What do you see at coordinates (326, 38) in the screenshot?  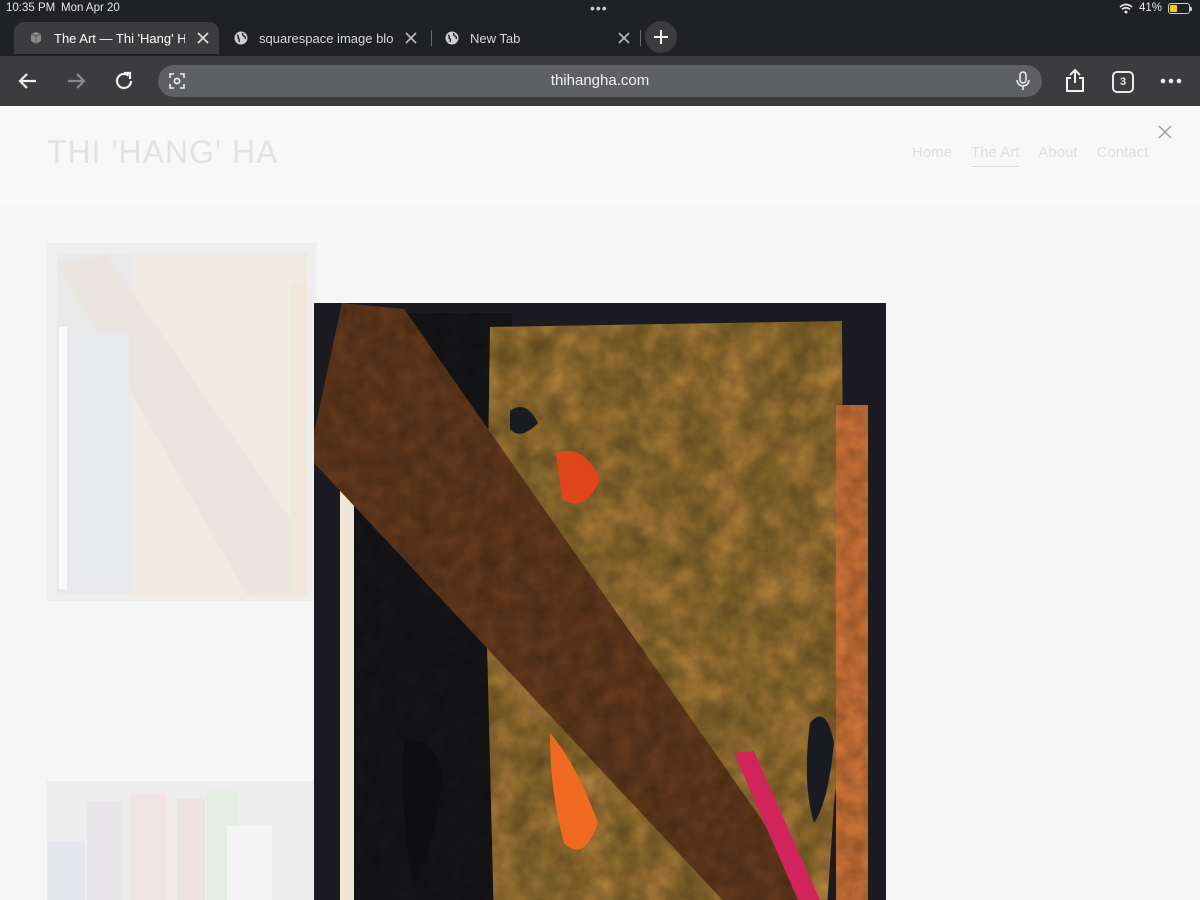 I see `tab-title: squarespace image bloc` at bounding box center [326, 38].